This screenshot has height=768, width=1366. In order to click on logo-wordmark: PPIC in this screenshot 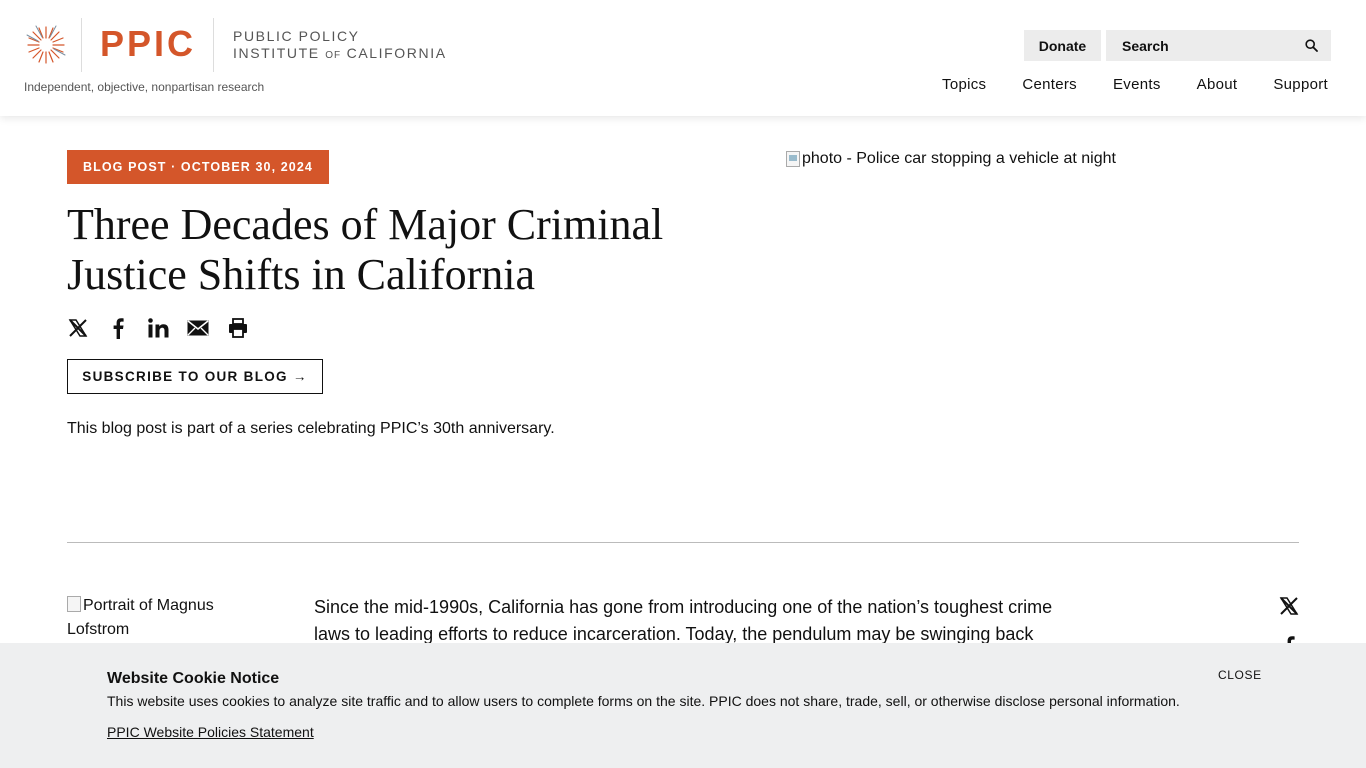, I will do `click(148, 43)`.